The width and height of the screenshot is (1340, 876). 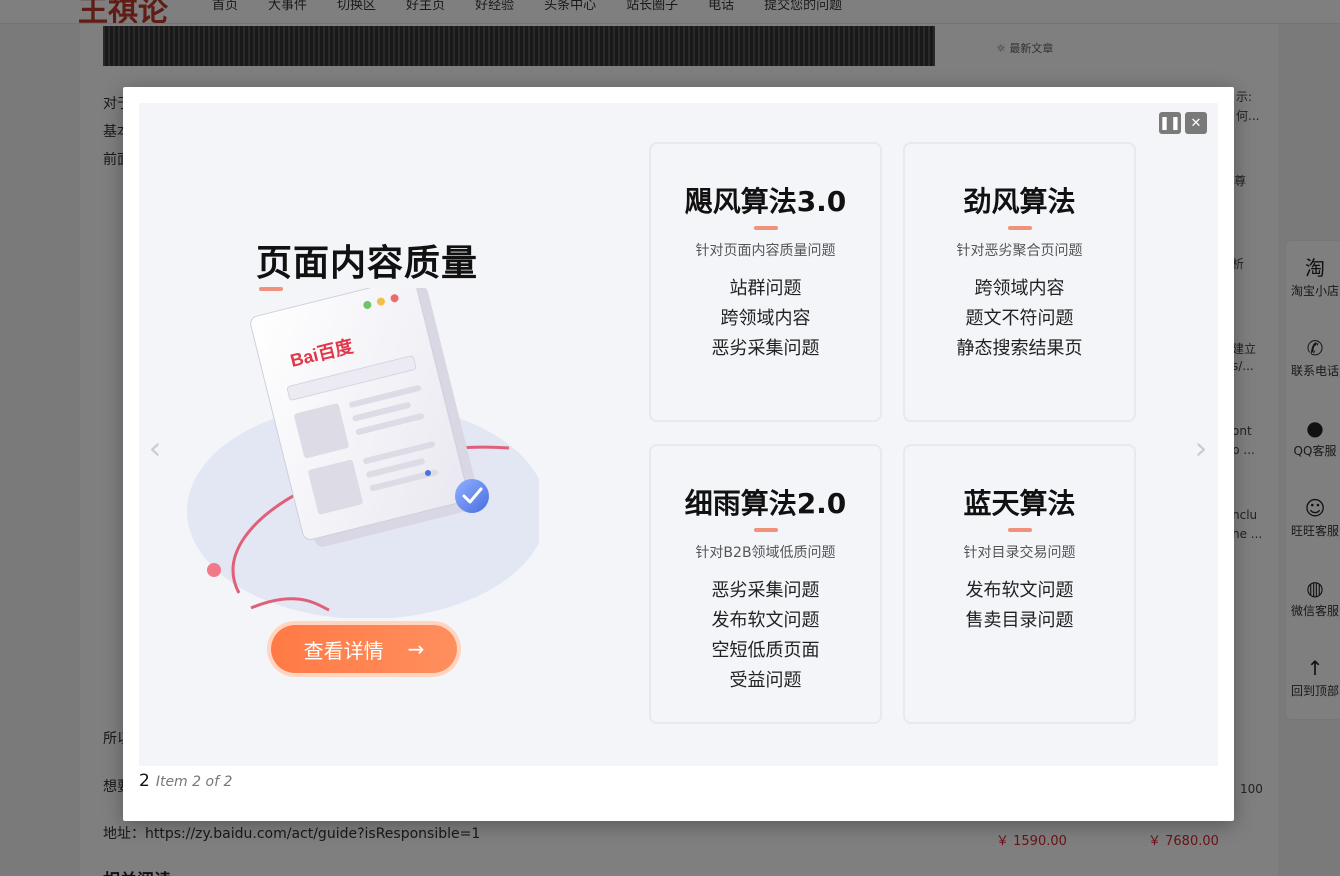 I want to click on card-subtitle: 针对目录交易问题, so click(x=1019, y=553).